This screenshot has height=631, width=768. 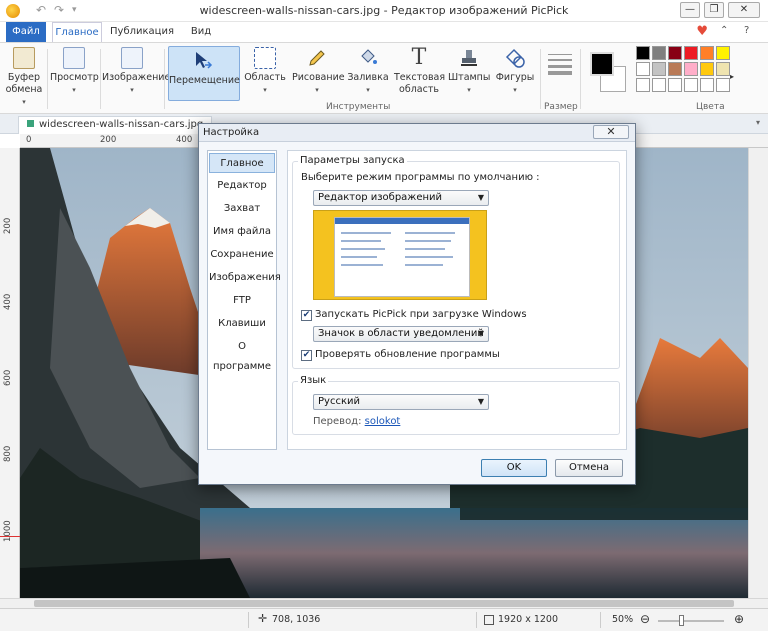 I want to click on startup-prompt: Выберите режим программы по умолчанию :, so click(x=420, y=177).